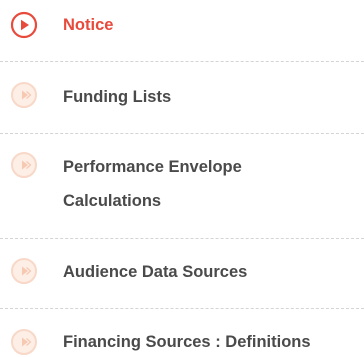 The width and height of the screenshot is (364, 357). Describe the element at coordinates (88, 25) in the screenshot. I see `menu-item-label: Notice` at that location.